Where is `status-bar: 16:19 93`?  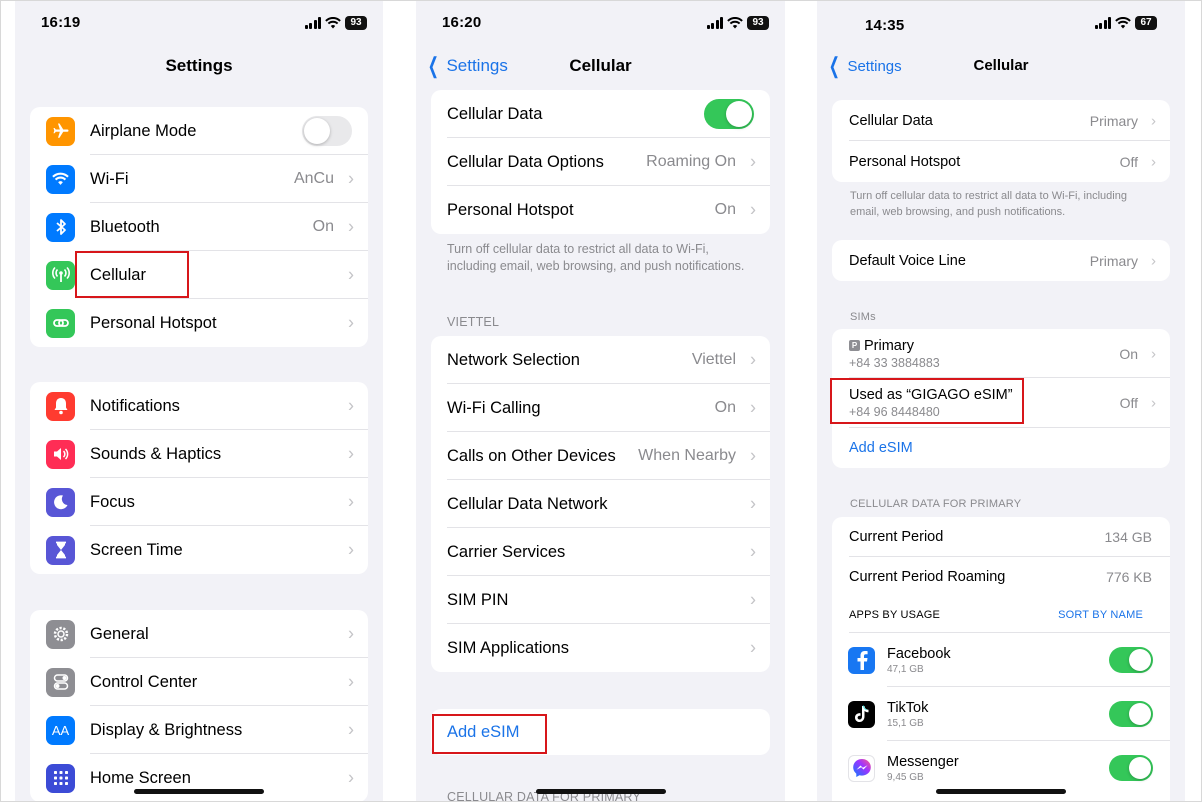
status-bar: 16:19 93 is located at coordinates (199, 24).